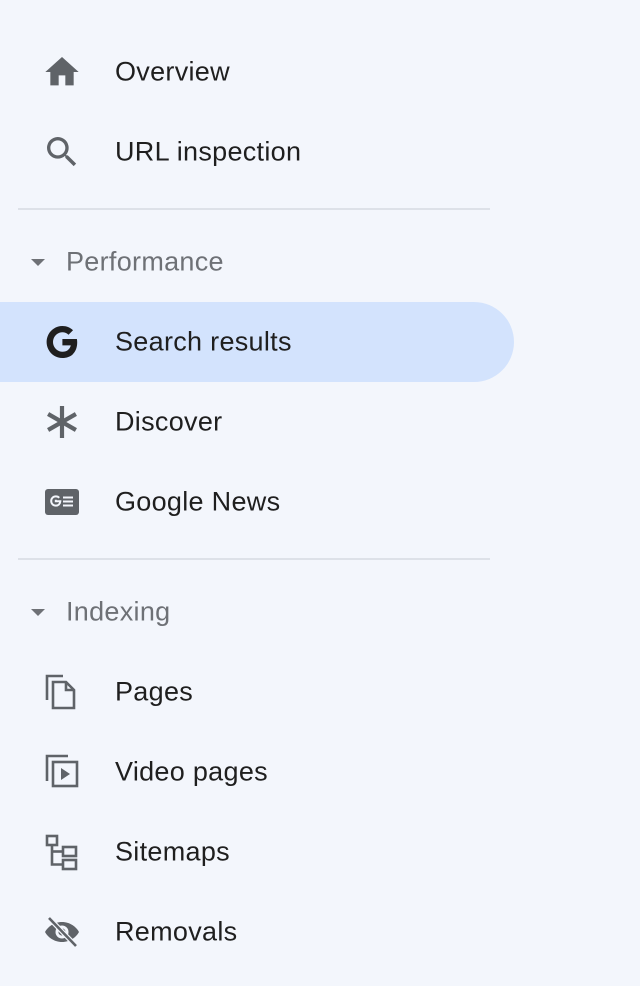  Describe the element at coordinates (245, 612) in the screenshot. I see `section-header-indexing: Indexing` at that location.